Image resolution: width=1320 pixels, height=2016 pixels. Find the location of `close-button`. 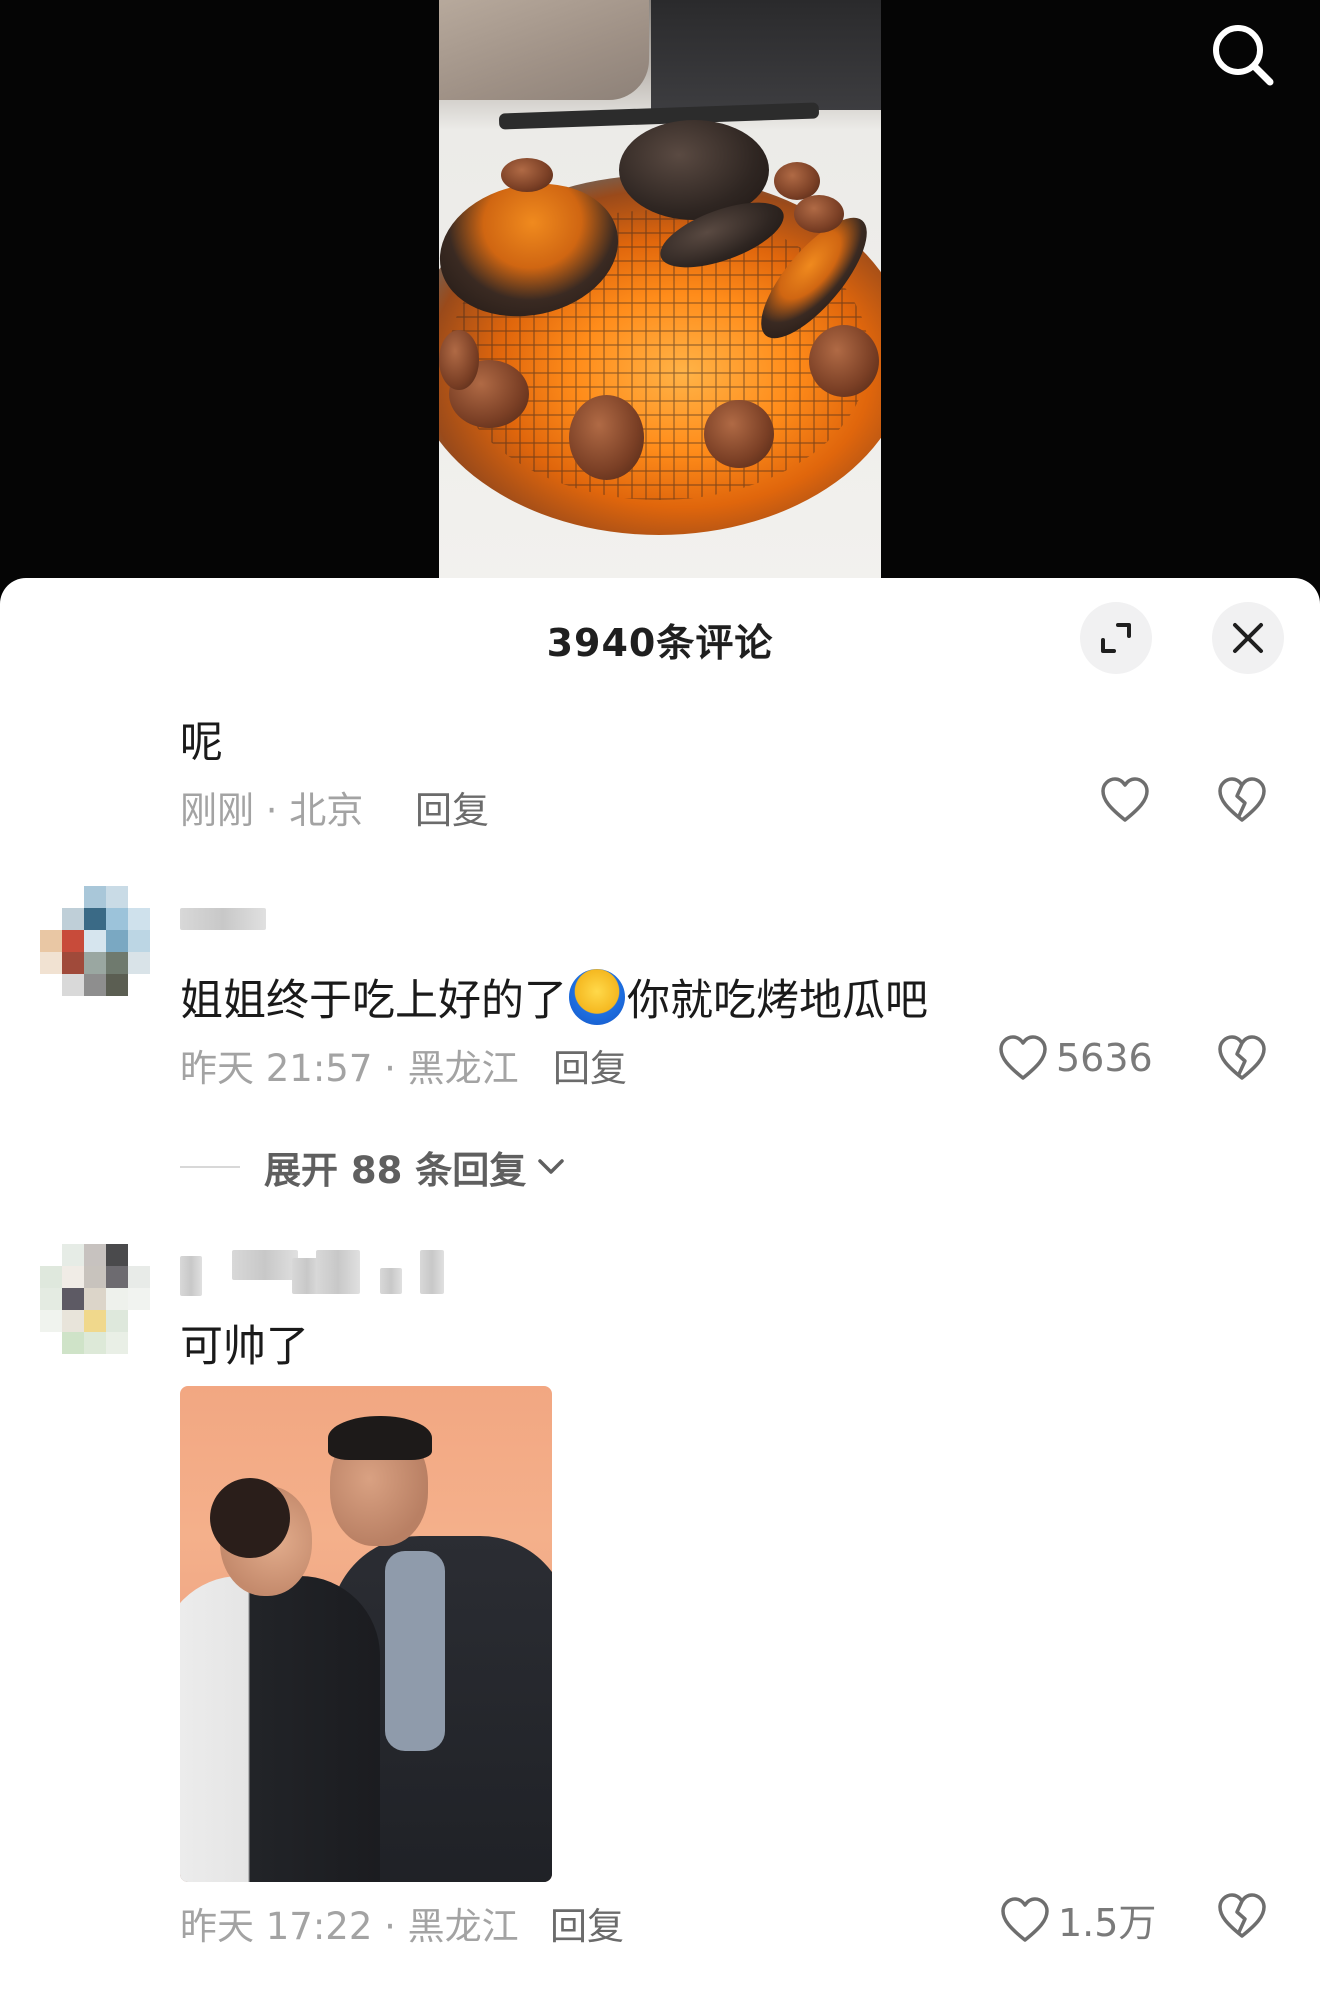

close-button is located at coordinates (1248, 638).